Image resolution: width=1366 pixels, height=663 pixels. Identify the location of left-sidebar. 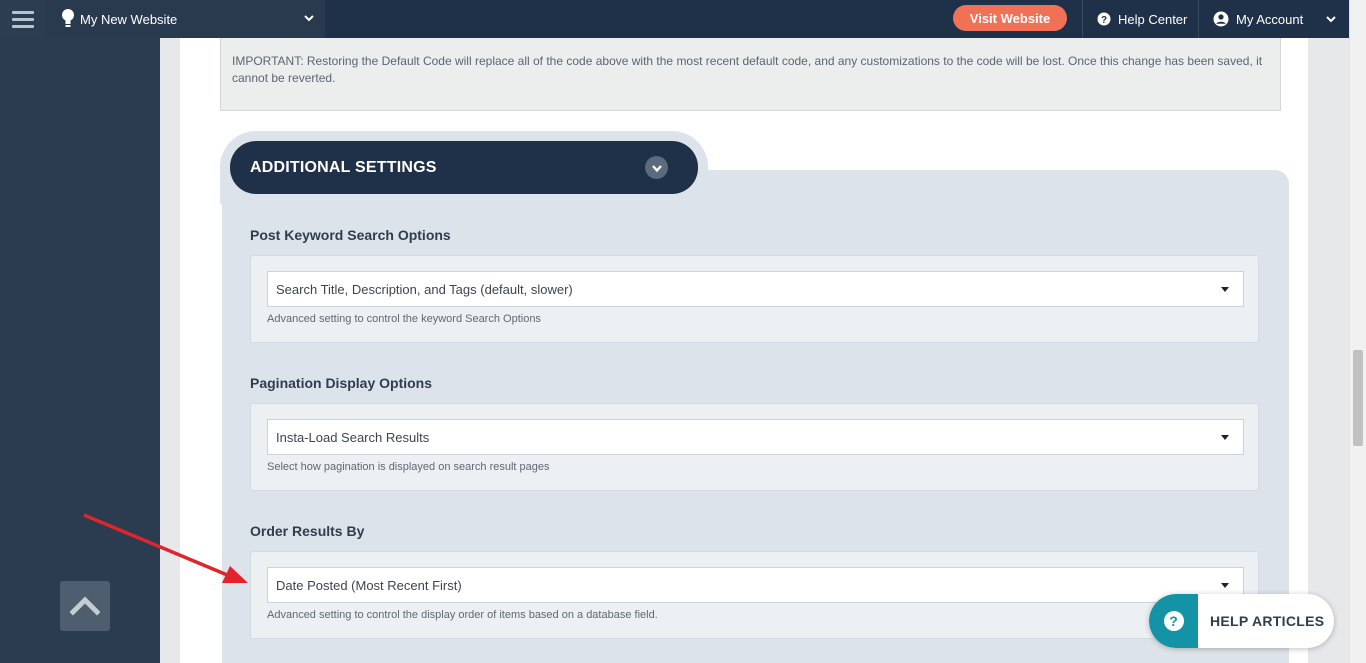
(80, 350).